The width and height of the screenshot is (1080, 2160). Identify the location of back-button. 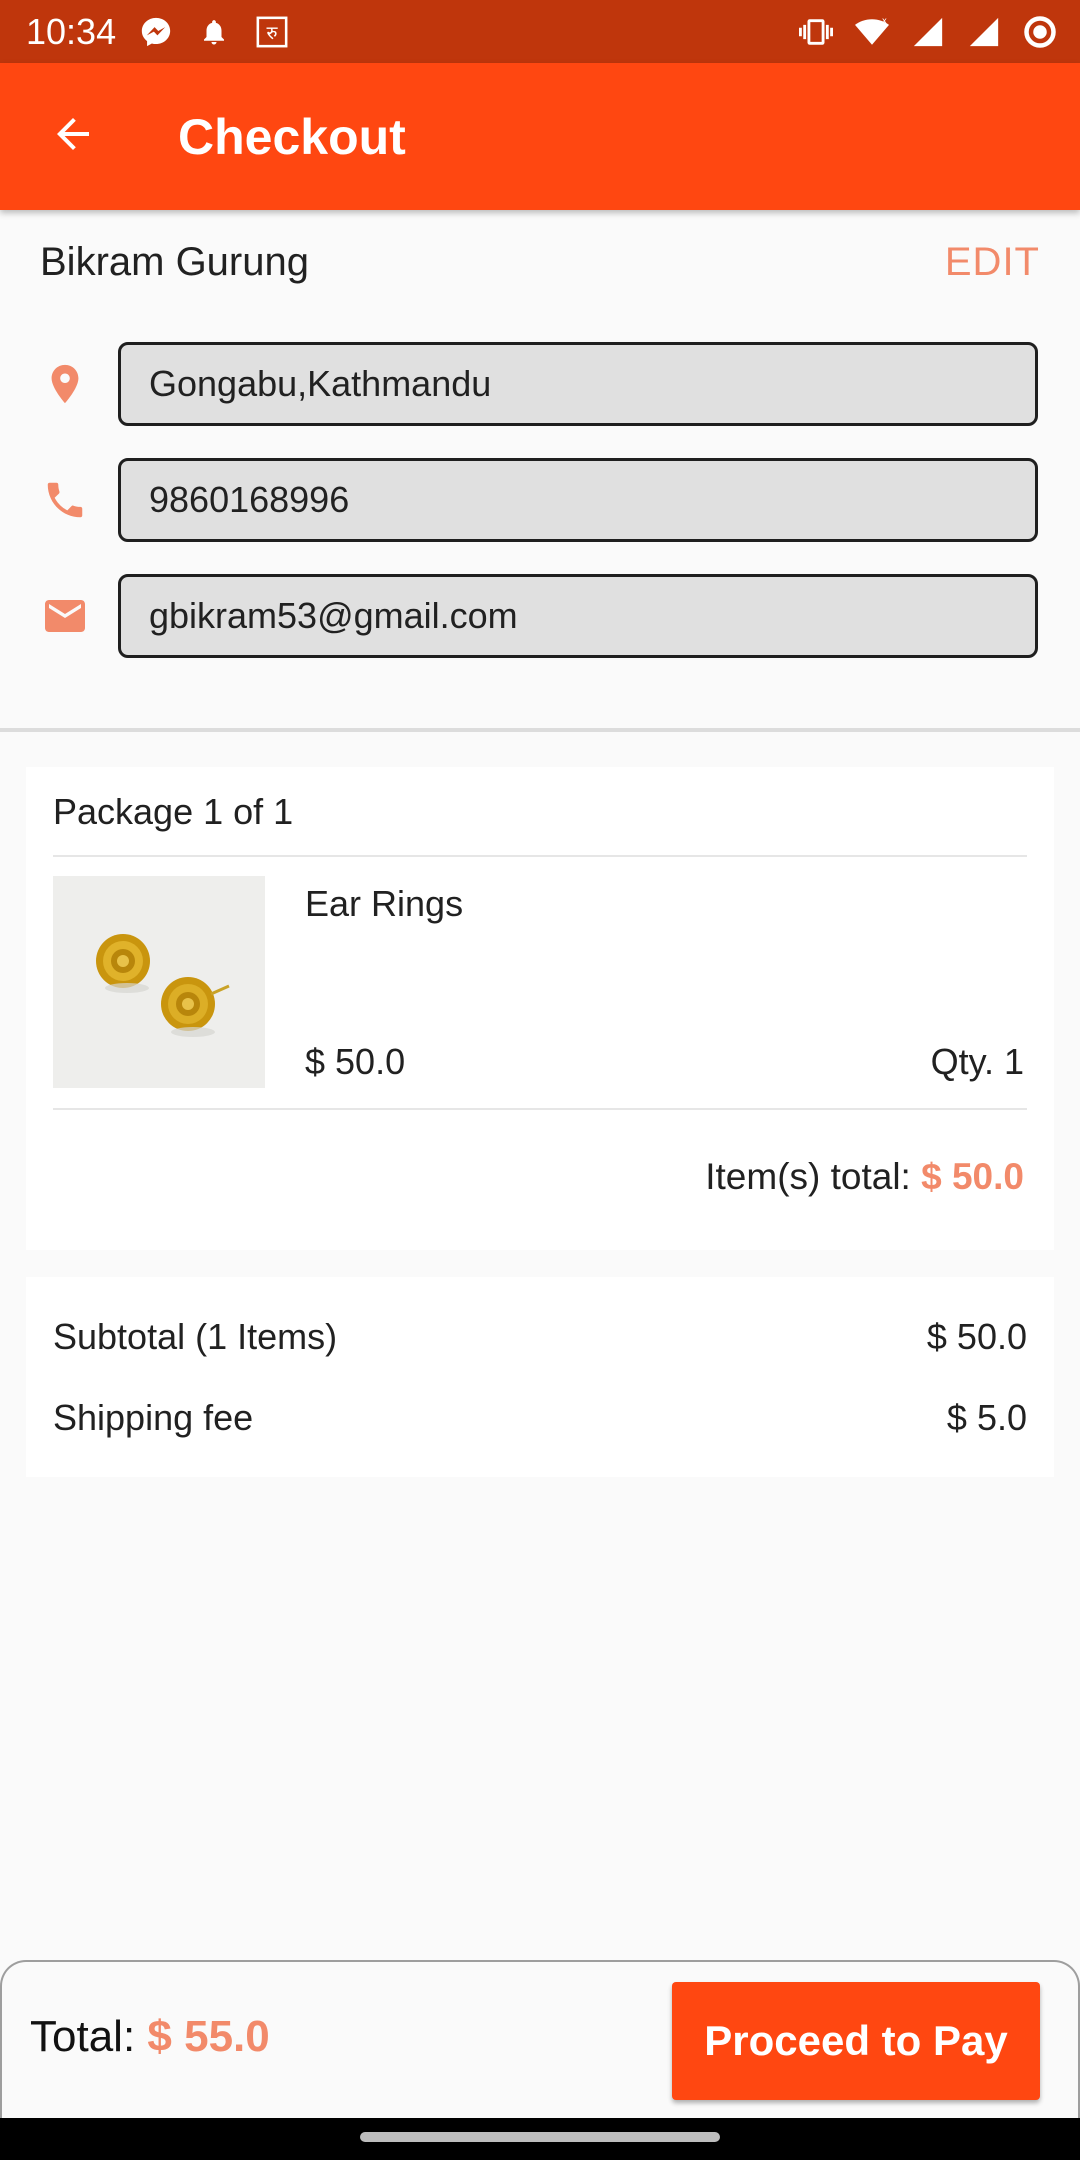
(73, 137).